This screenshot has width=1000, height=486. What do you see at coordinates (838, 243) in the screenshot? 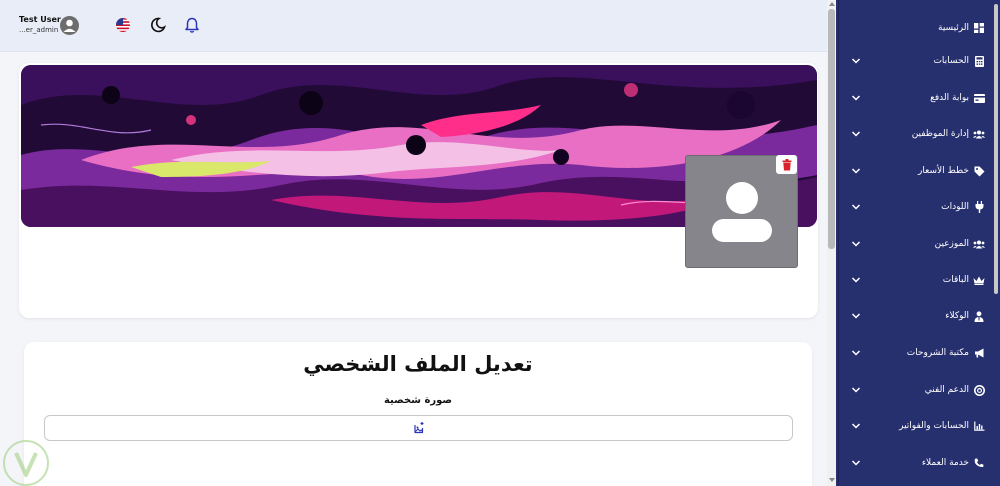
I see `sidebar-divider` at bounding box center [838, 243].